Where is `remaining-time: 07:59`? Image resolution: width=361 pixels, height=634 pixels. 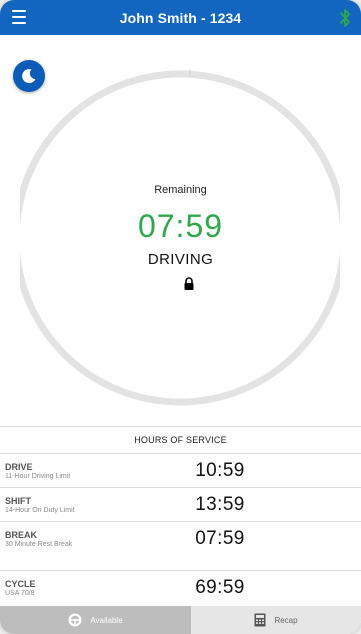 remaining-time: 07:59 is located at coordinates (180, 226).